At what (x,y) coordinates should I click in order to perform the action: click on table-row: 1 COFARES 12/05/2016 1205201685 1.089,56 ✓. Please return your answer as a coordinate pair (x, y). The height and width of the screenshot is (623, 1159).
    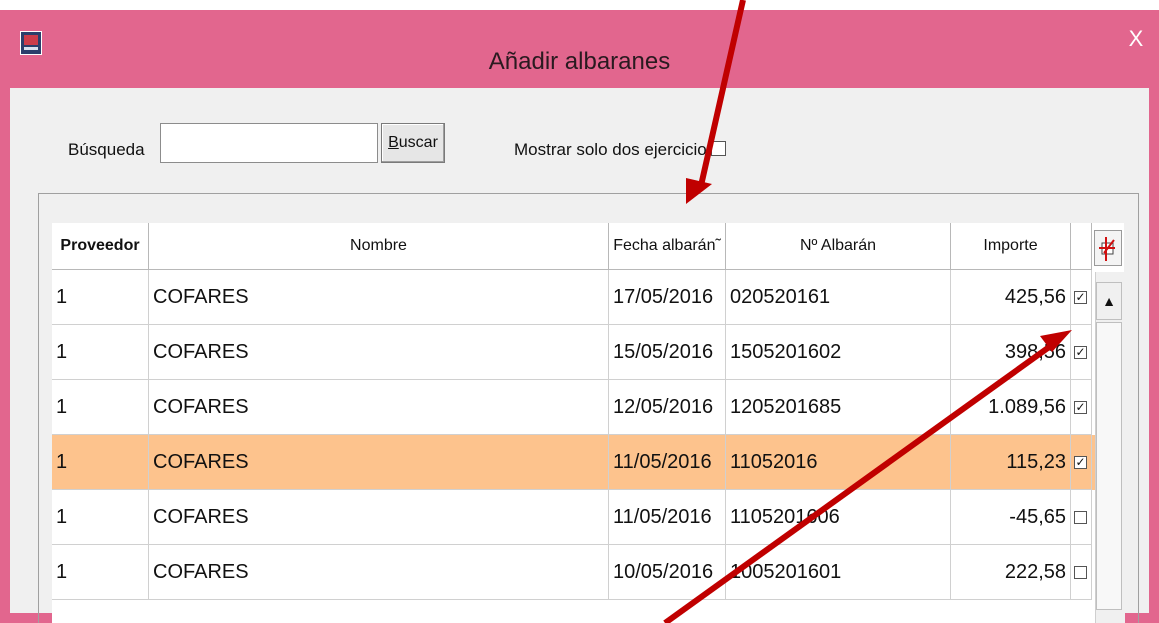
    Looking at the image, I should click on (588, 407).